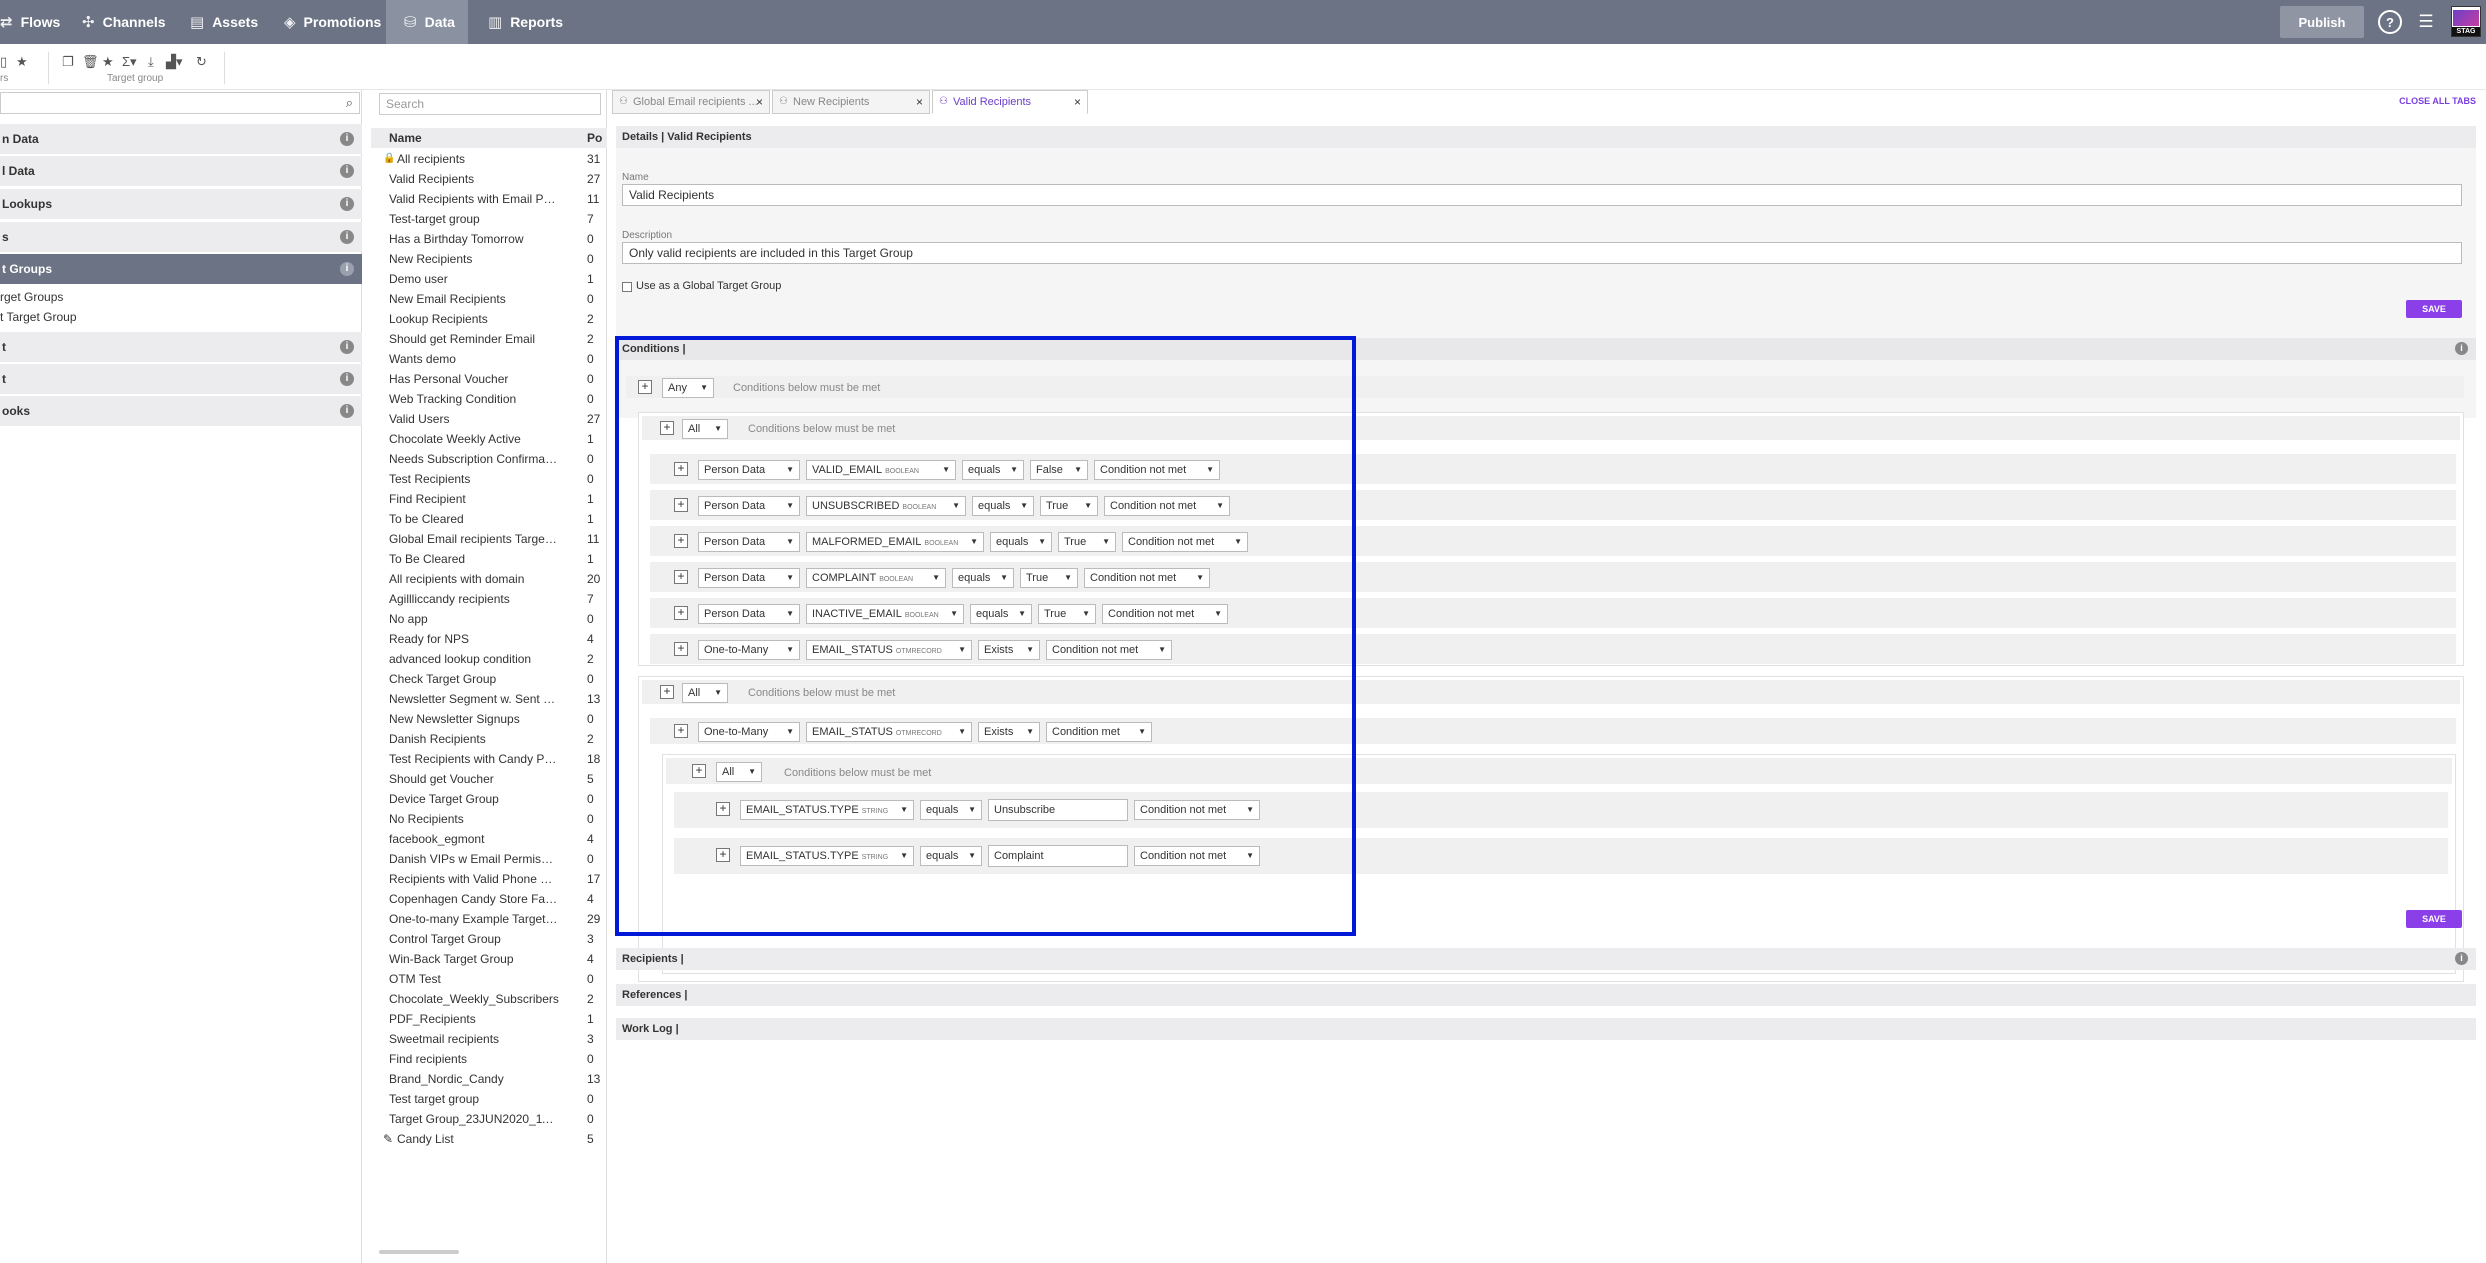 The width and height of the screenshot is (2486, 1263). Describe the element at coordinates (181, 139) in the screenshot. I see `category-item: n Data i` at that location.